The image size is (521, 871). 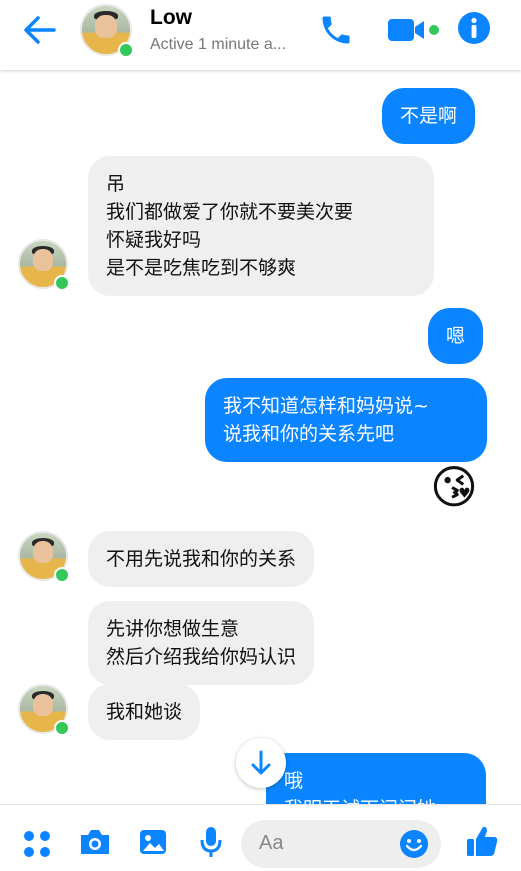 What do you see at coordinates (336, 32) in the screenshot?
I see `phone-icon` at bounding box center [336, 32].